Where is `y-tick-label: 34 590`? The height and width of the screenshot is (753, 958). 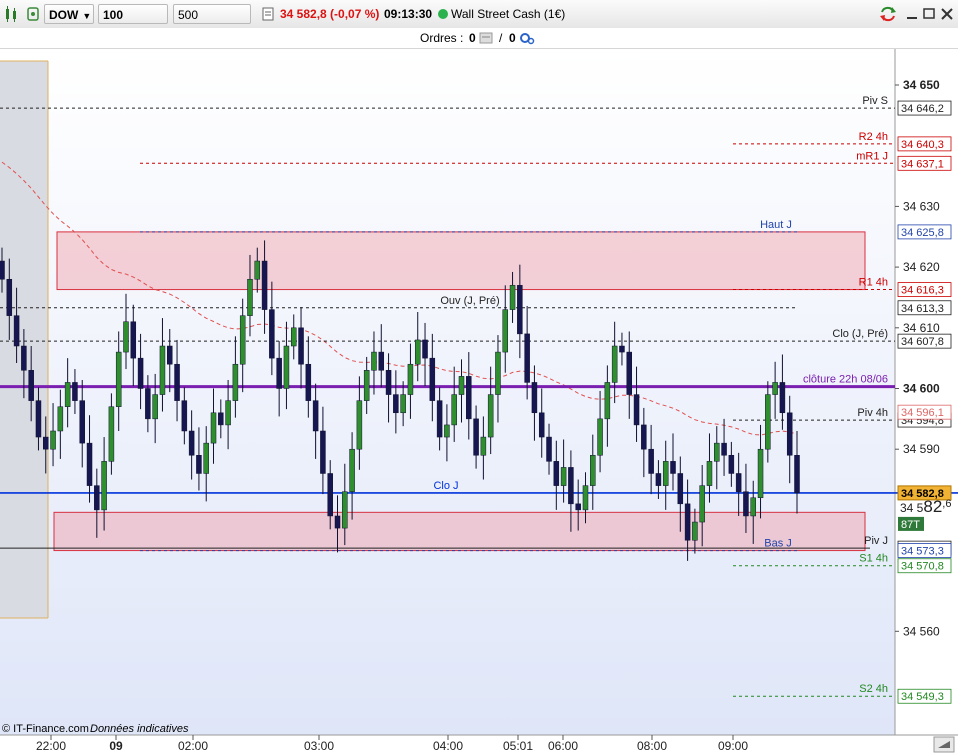 y-tick-label: 34 590 is located at coordinates (921, 449).